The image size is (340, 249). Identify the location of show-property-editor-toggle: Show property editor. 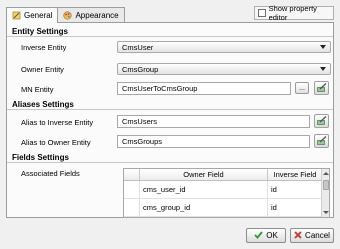
(294, 13).